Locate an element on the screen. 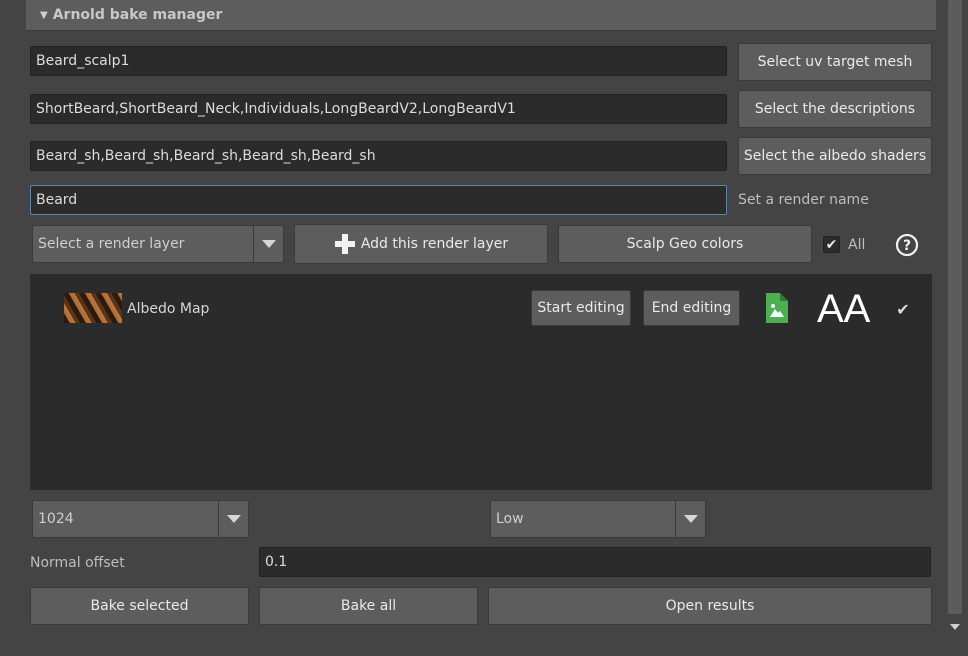 This screenshot has height=656, width=968. plus-icon is located at coordinates (344, 244).